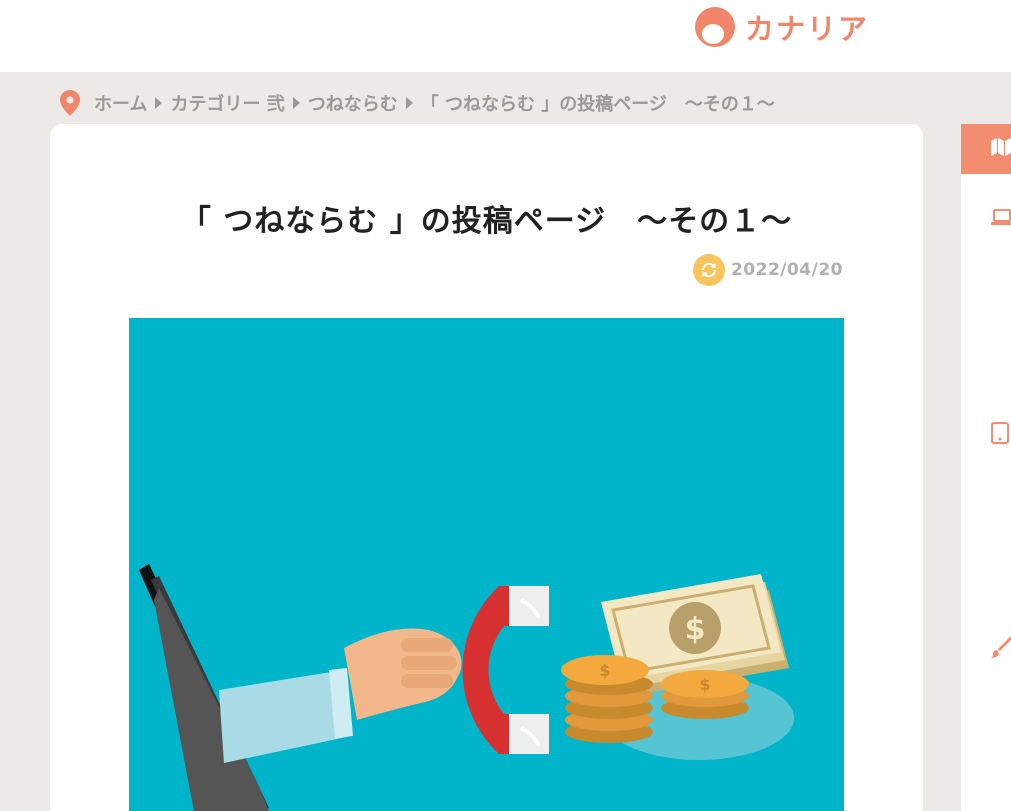 The height and width of the screenshot is (811, 1011). Describe the element at coordinates (807, 29) in the screenshot. I see `logo-text: カナリア` at that location.